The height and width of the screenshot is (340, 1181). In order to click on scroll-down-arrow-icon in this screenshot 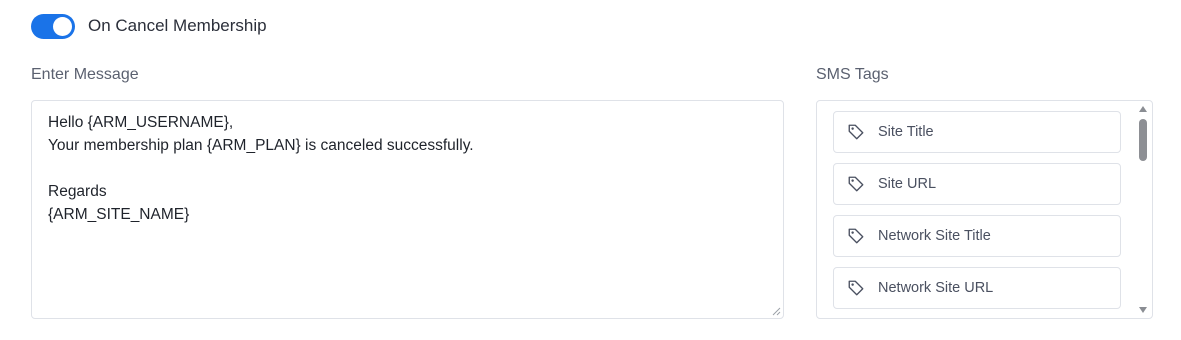, I will do `click(1143, 310)`.